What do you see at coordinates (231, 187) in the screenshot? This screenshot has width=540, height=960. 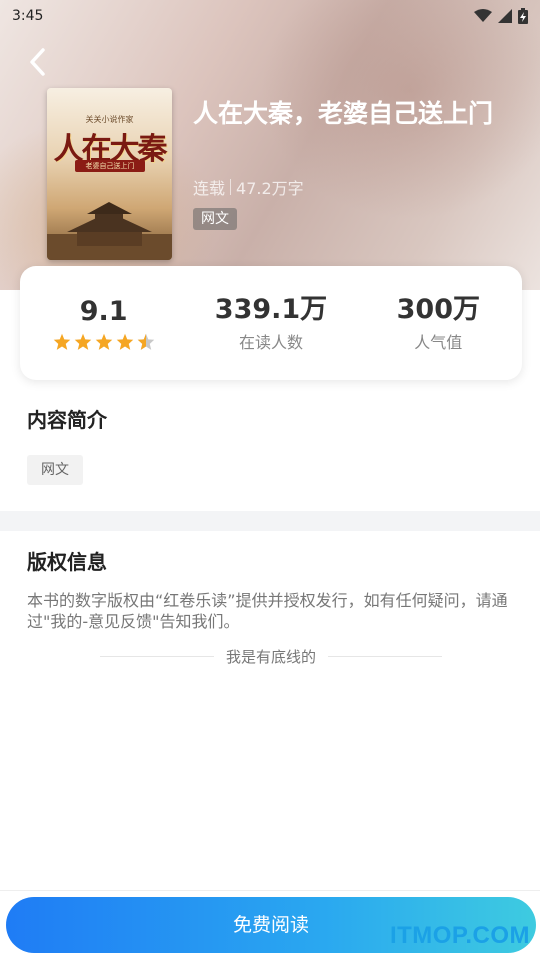 I see `meta-divider` at bounding box center [231, 187].